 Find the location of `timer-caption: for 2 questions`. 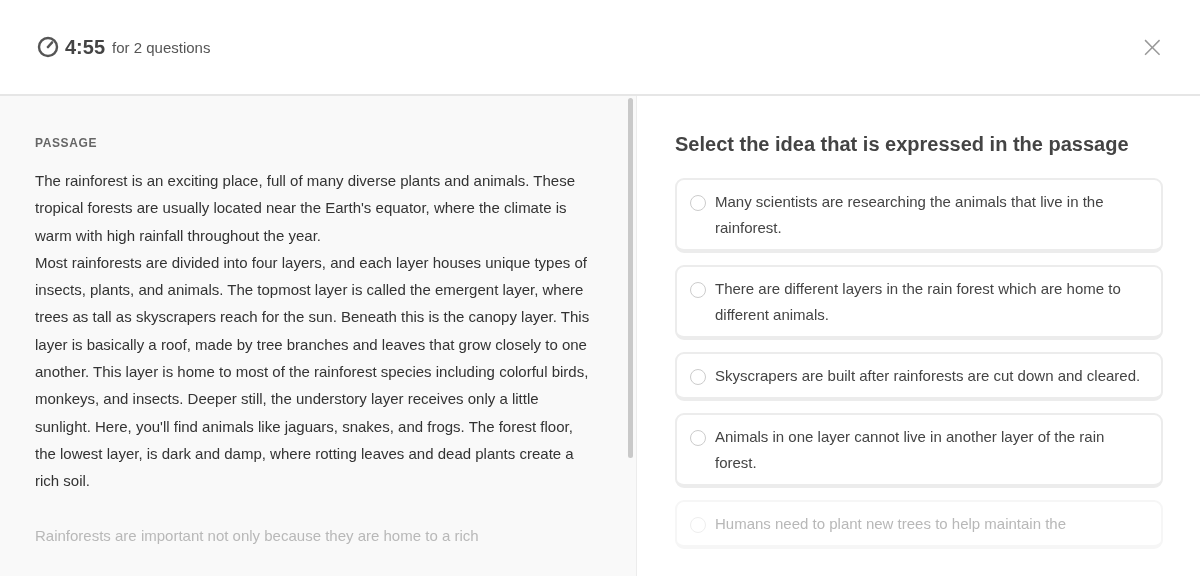

timer-caption: for 2 questions is located at coordinates (161, 47).